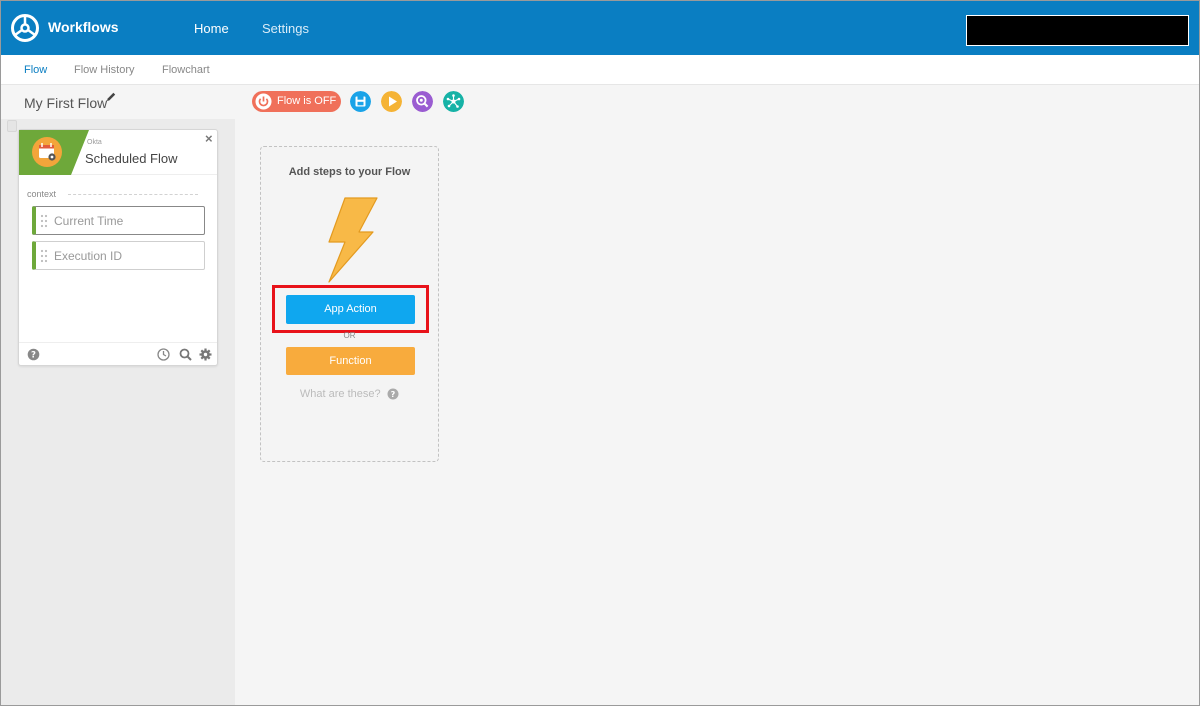  Describe the element at coordinates (209, 138) in the screenshot. I see `close-icon: ×` at that location.